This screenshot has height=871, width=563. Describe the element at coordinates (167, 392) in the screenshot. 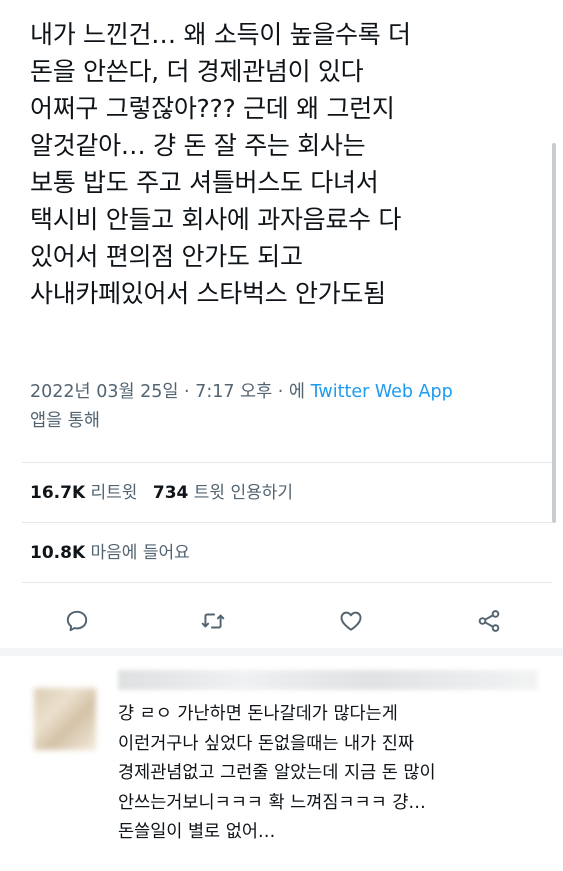

I see `tweet-timestamp: 2022년 03월 25일 · 7:17 오후 · 에` at that location.